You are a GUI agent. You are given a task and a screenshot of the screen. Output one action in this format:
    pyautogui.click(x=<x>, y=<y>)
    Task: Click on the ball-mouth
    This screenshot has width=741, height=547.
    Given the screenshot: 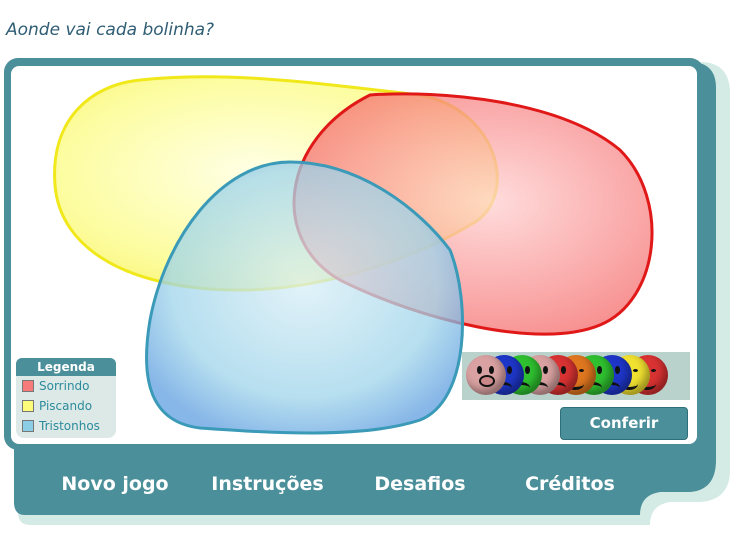 What is the action you would take?
    pyautogui.click(x=487, y=381)
    